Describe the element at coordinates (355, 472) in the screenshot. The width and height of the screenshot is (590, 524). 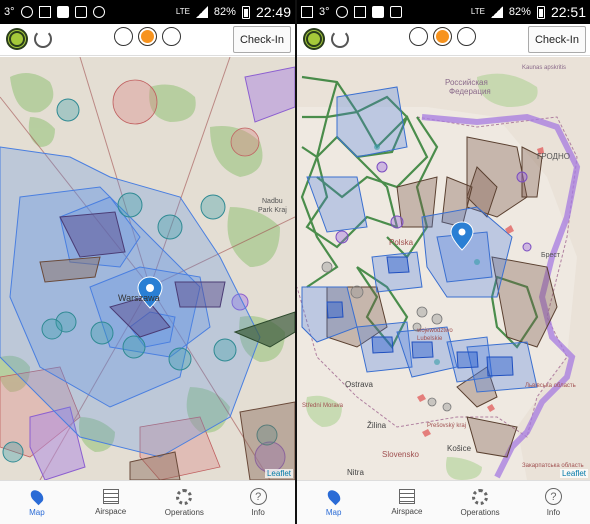
I see `map-label-nitra: Nitra` at that location.